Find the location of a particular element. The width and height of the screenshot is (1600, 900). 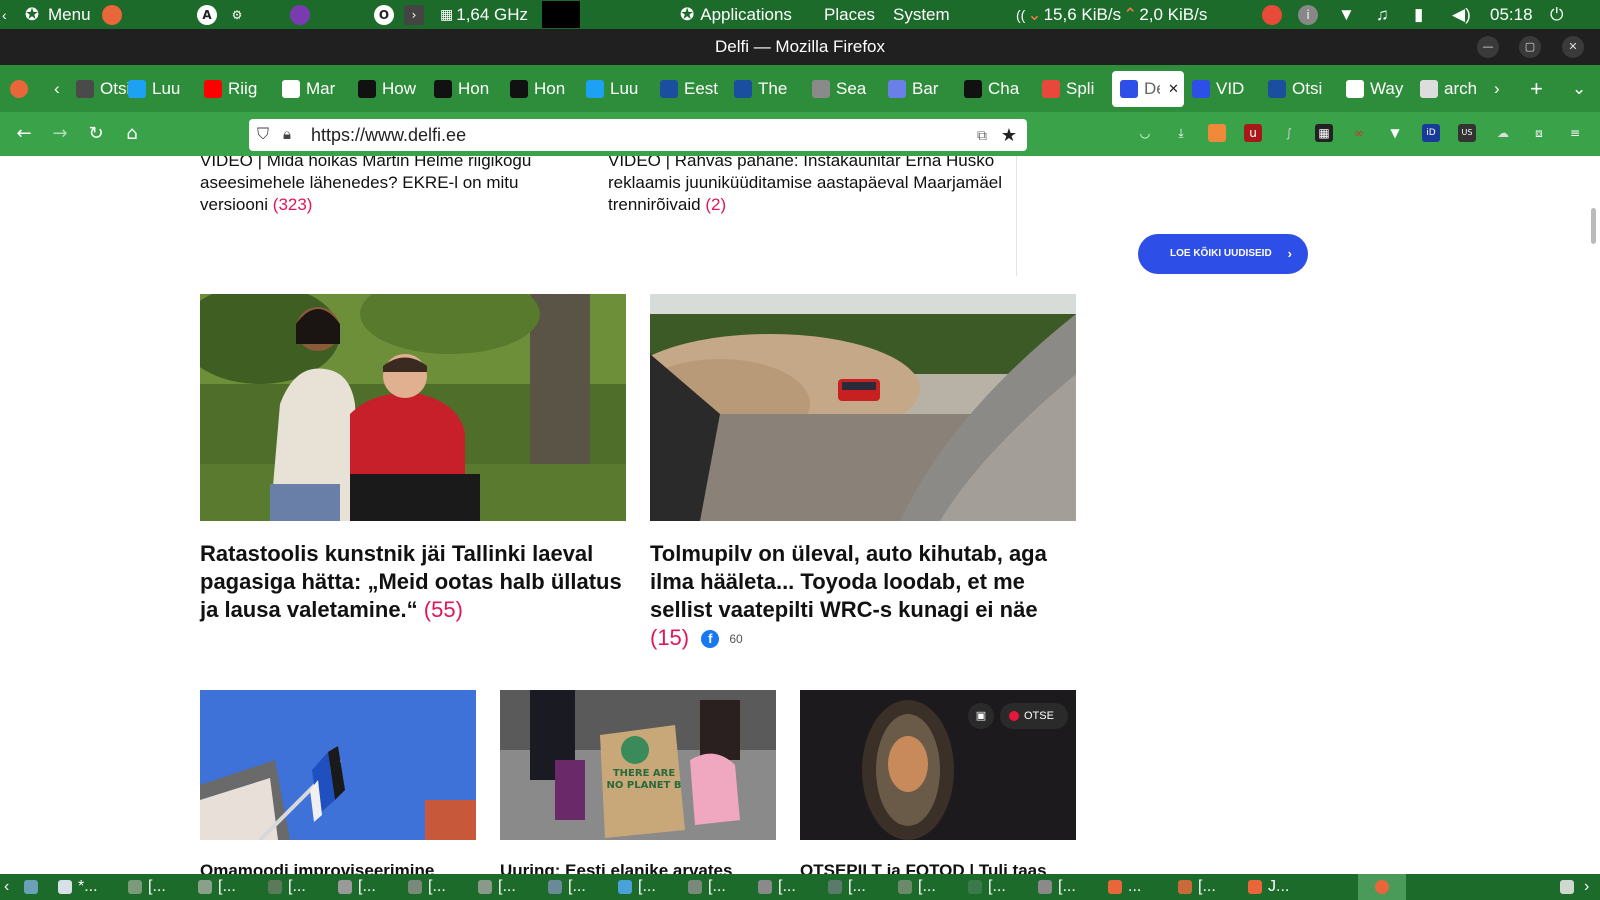

extension-orange-icon is located at coordinates (1217, 133).